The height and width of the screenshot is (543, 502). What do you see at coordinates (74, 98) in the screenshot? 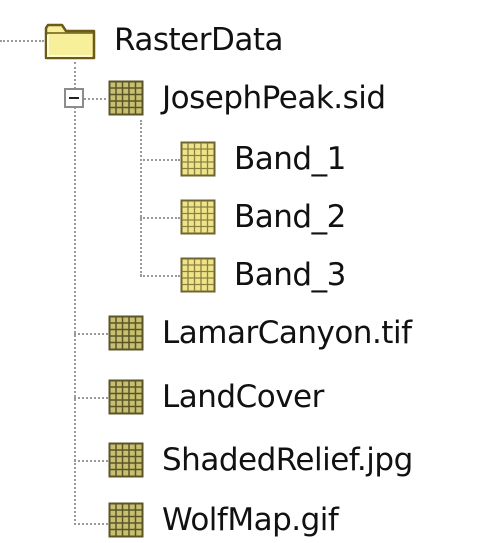
I see `collapse-minus-icon` at bounding box center [74, 98].